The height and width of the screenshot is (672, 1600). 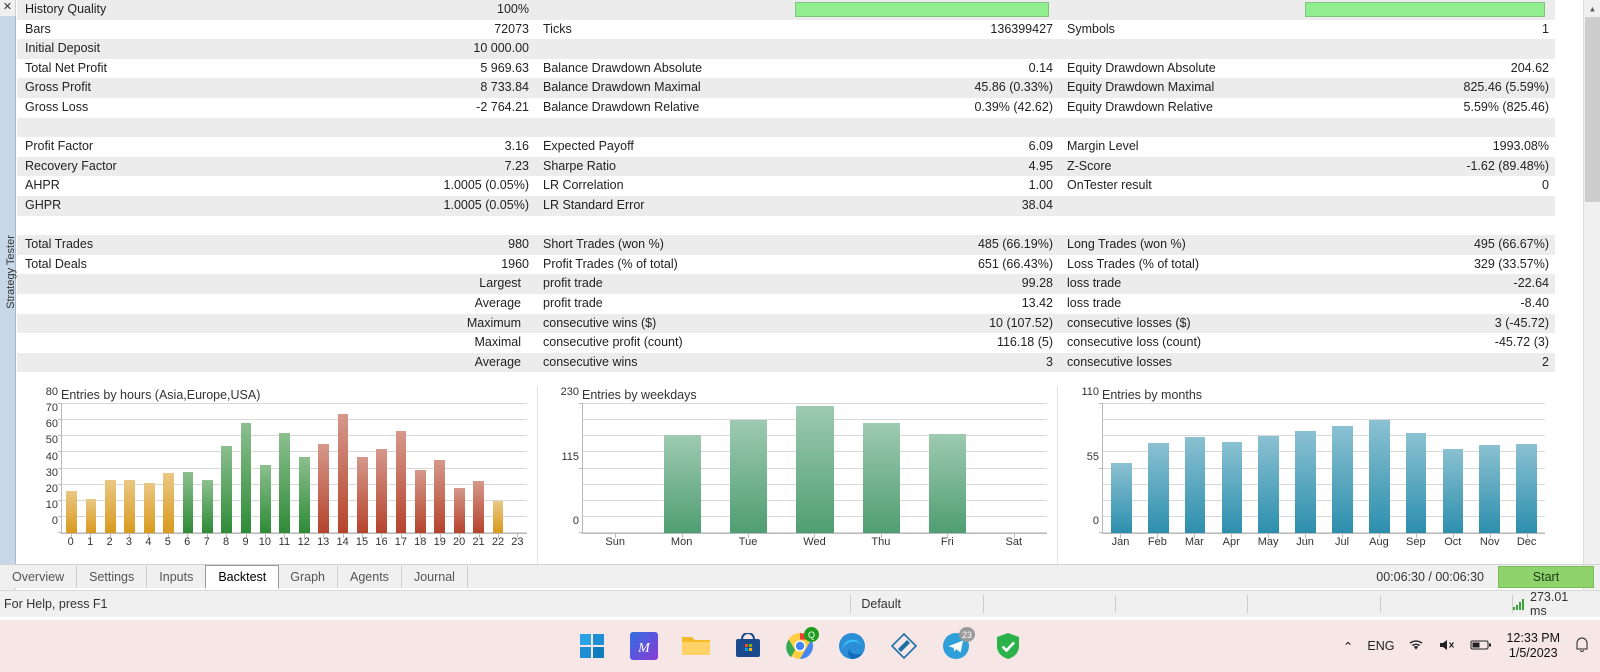 I want to click on report-cell-label: consecutive wins, so click(x=590, y=361).